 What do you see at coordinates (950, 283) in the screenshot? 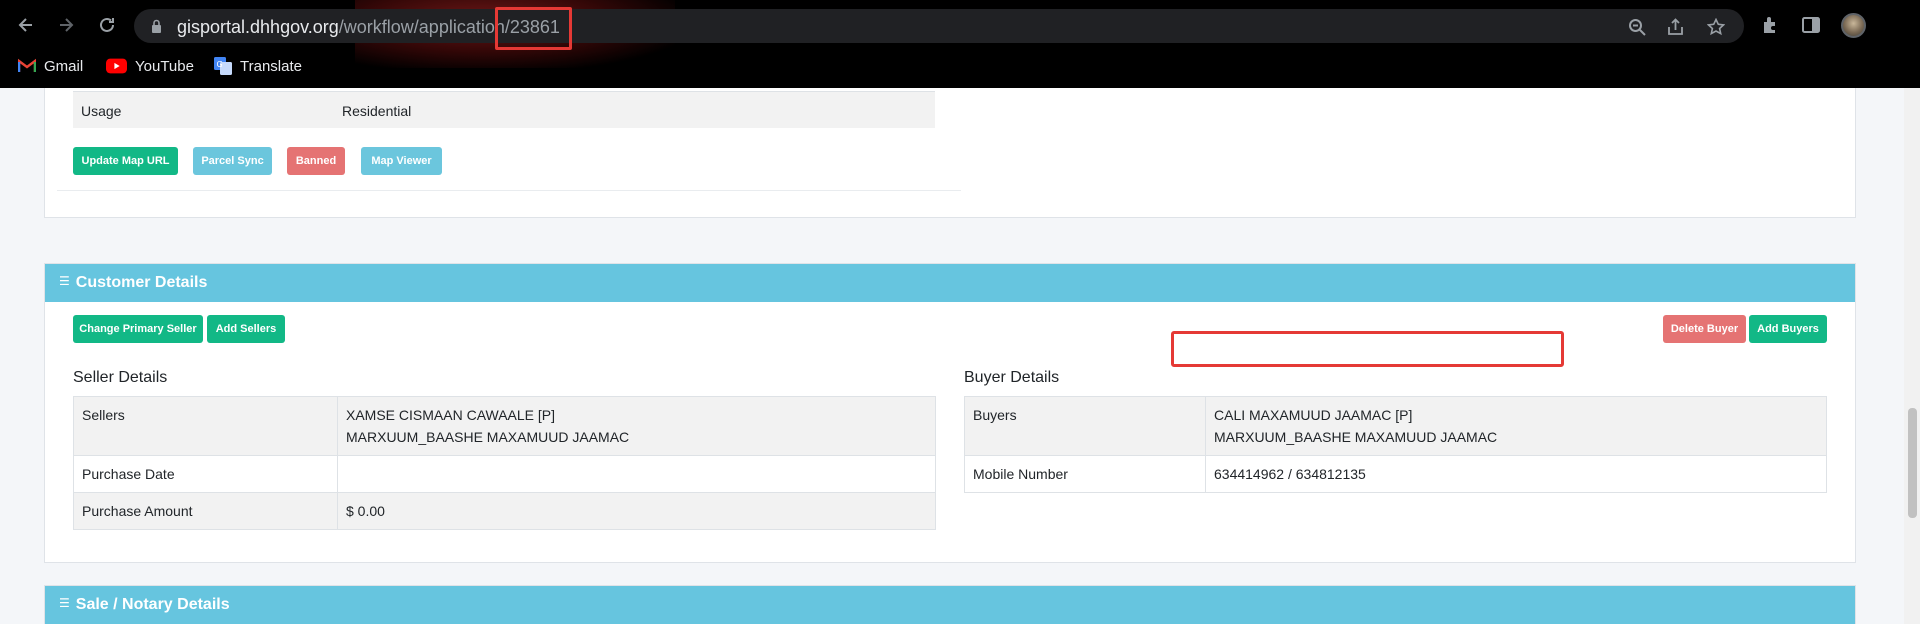
I see `customer-details-header: ☰ Customer Details` at bounding box center [950, 283].